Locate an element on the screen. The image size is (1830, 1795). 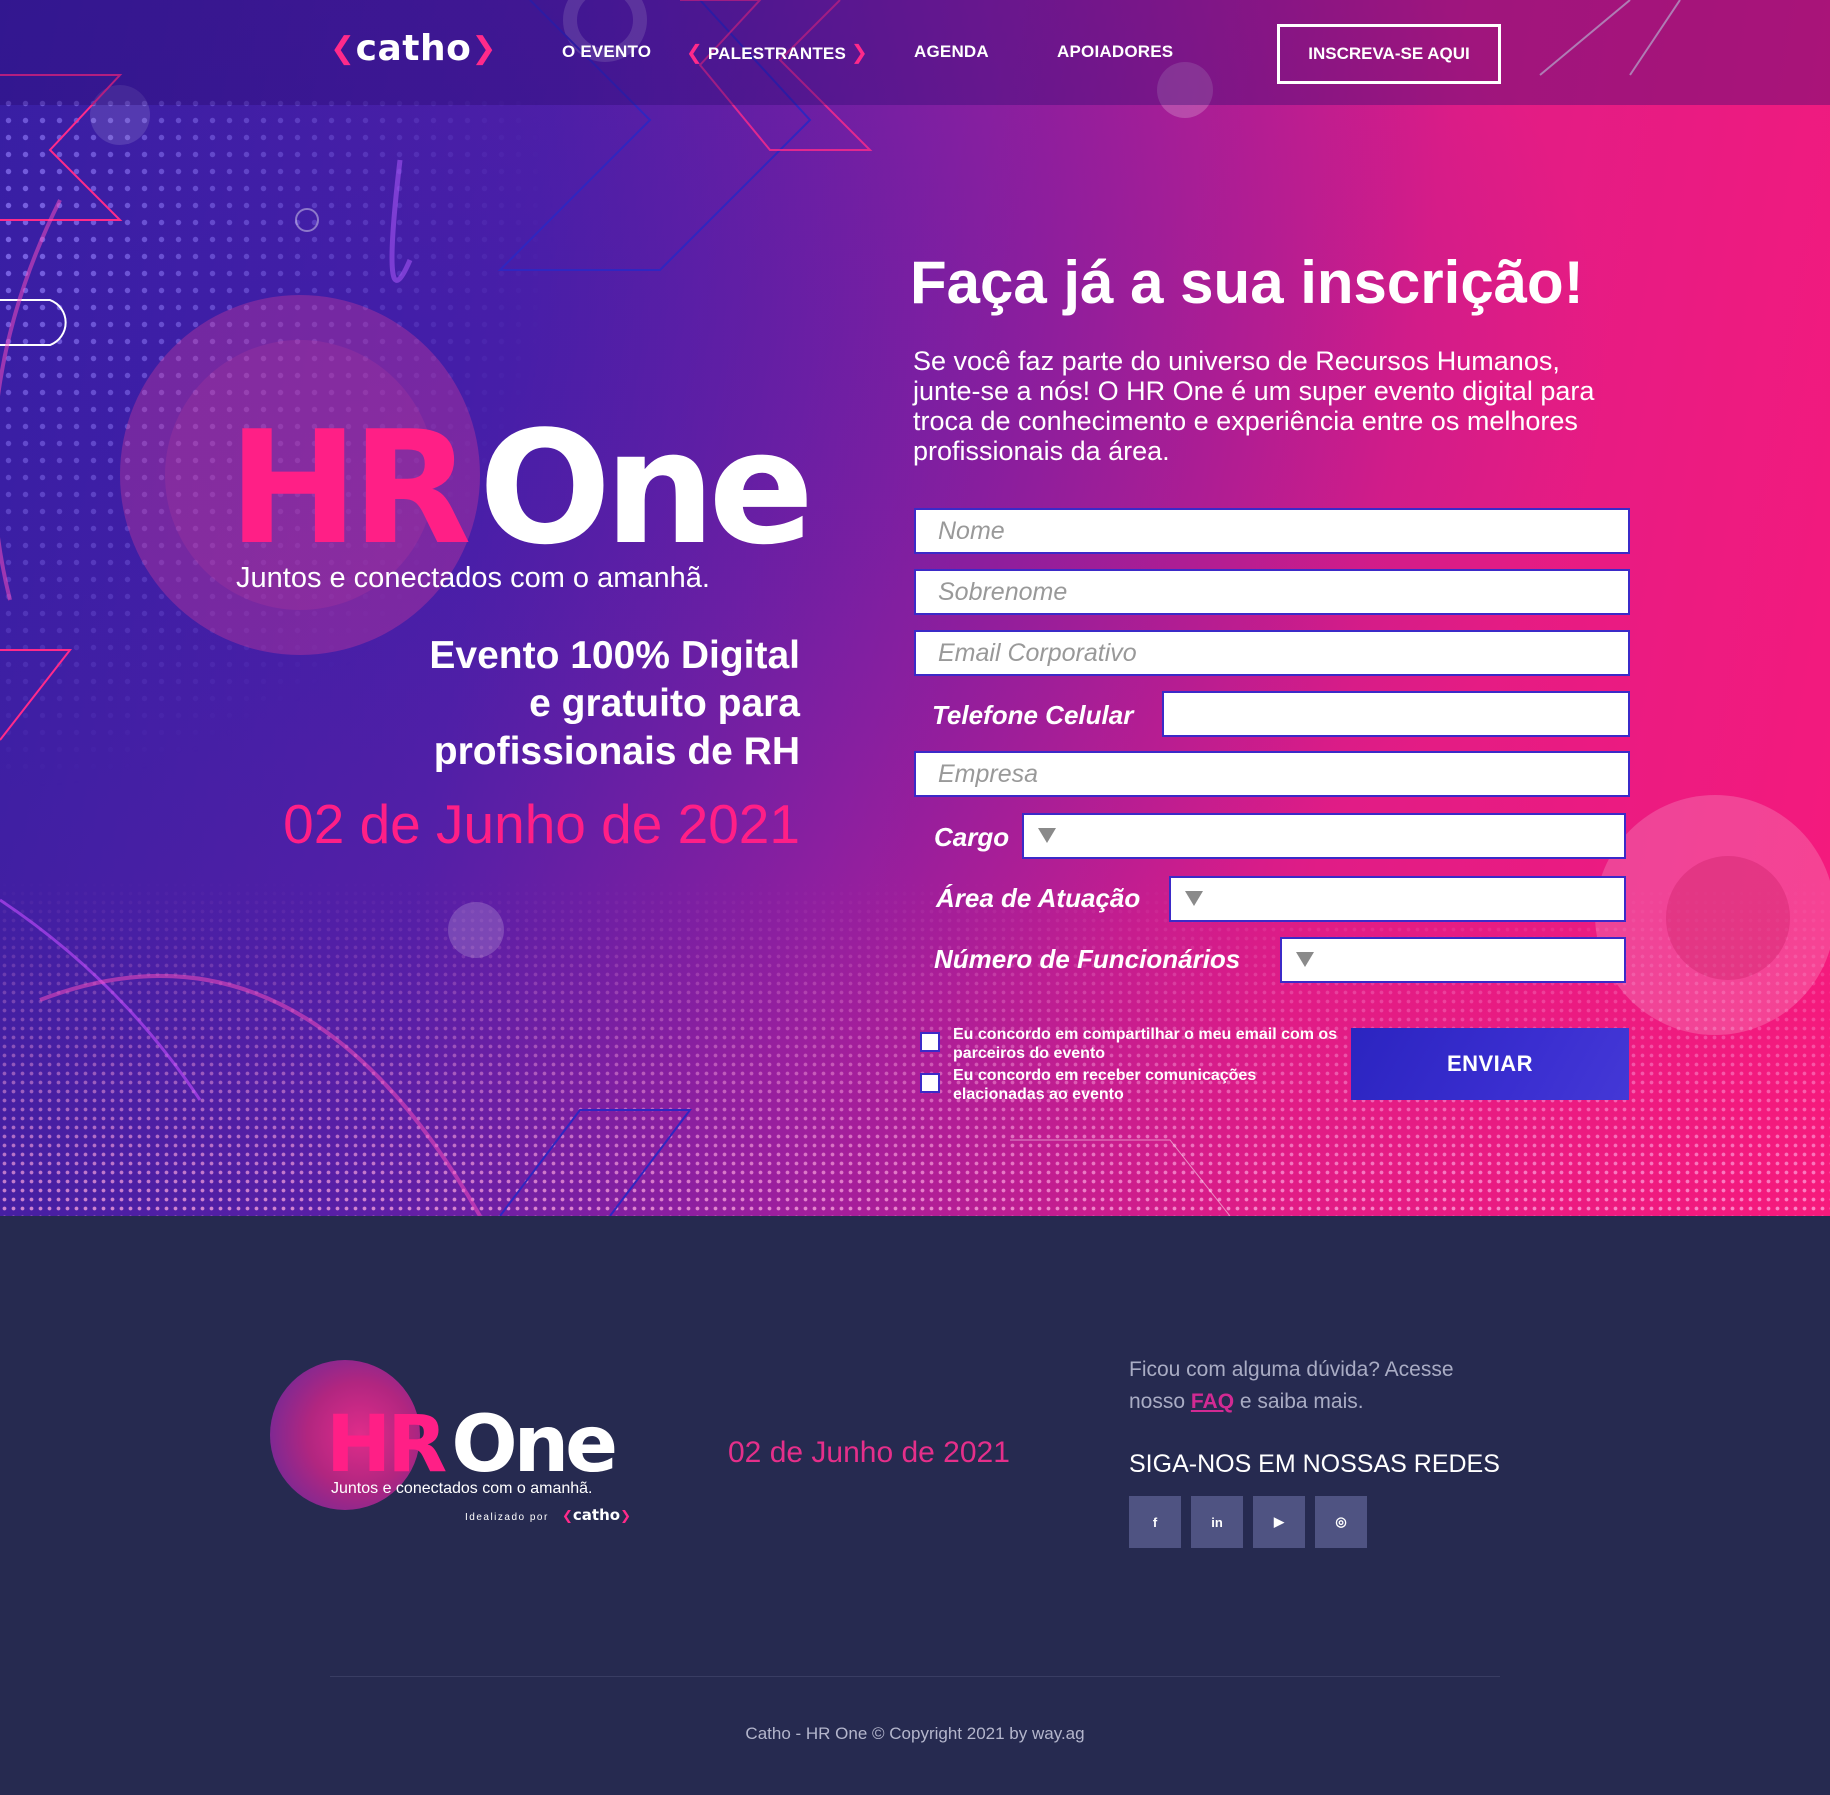
name-input is located at coordinates (1272, 531).